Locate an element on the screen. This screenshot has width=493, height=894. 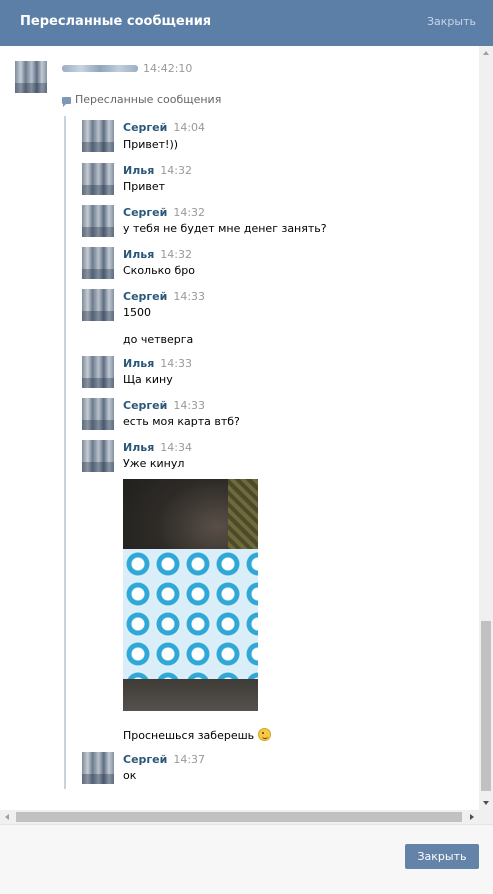
message-text: ок is located at coordinates (130, 775).